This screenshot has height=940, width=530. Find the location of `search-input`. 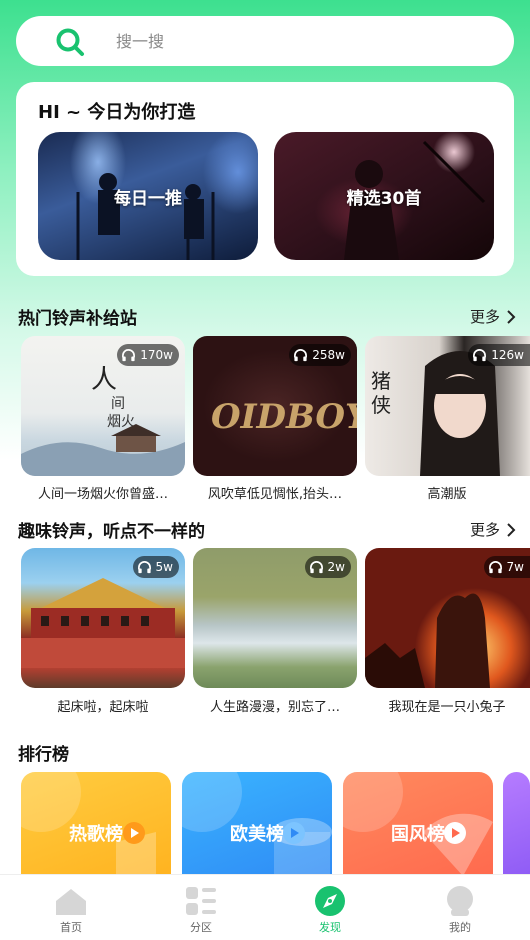

search-input is located at coordinates (306, 41).